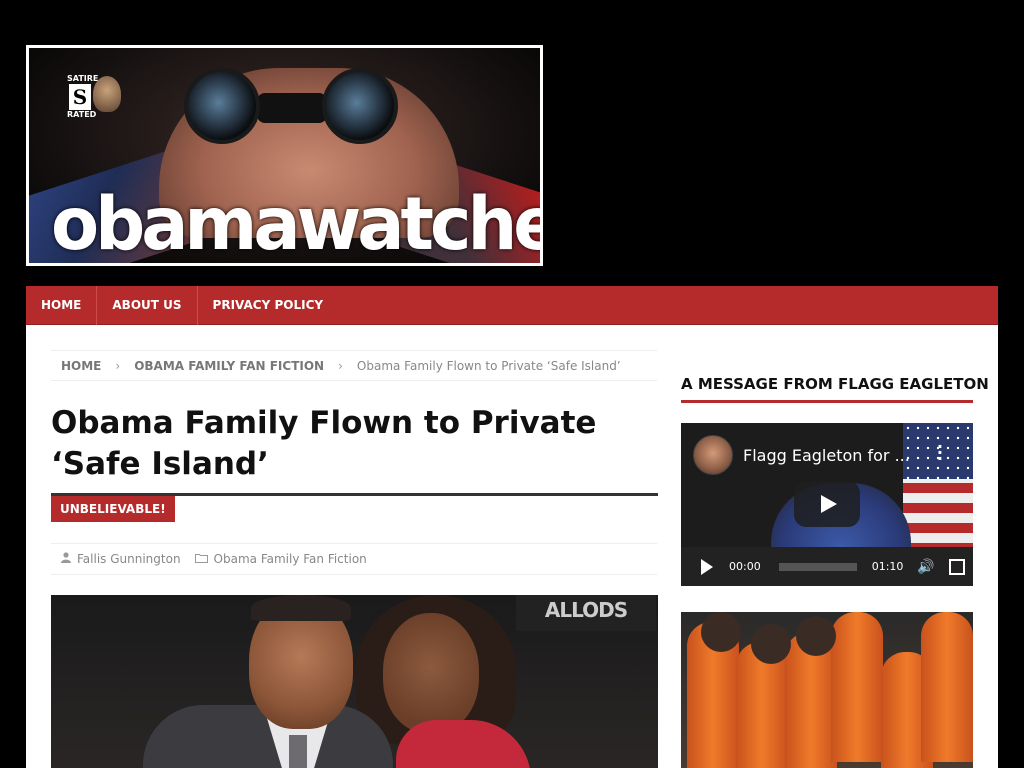 The height and width of the screenshot is (768, 1024). Describe the element at coordinates (147, 305) in the screenshot. I see `nav-item-about-us: ABOUT US` at that location.